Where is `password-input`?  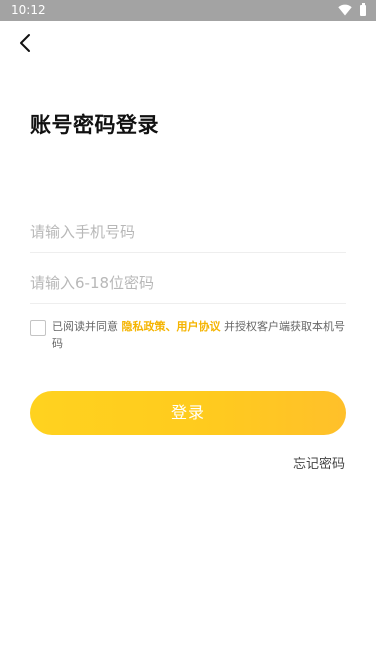
password-input is located at coordinates (188, 283).